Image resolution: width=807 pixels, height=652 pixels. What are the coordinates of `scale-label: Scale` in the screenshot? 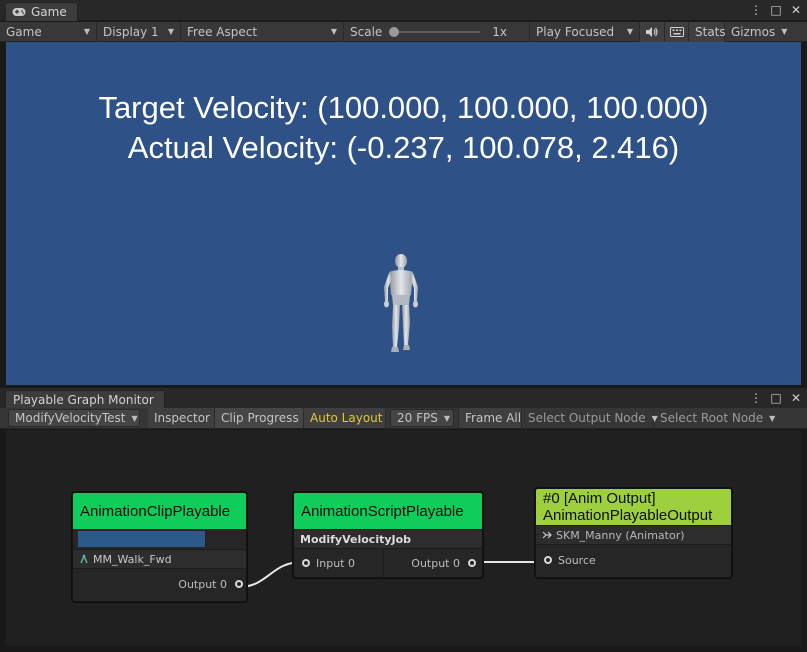 It's located at (366, 31).